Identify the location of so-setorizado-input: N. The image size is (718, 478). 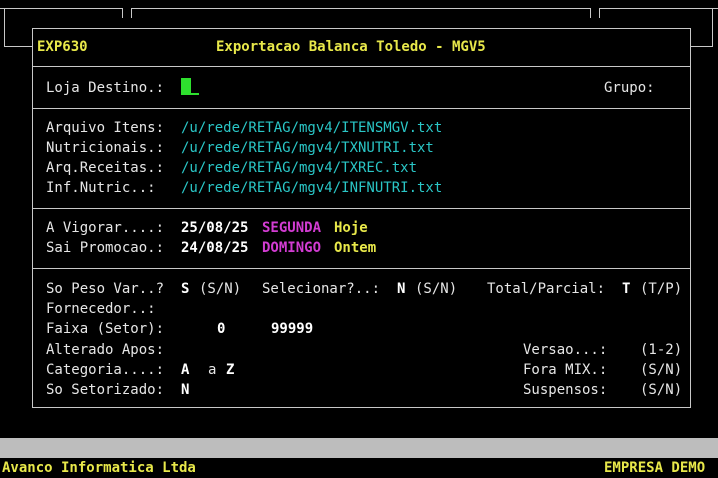
(185, 390).